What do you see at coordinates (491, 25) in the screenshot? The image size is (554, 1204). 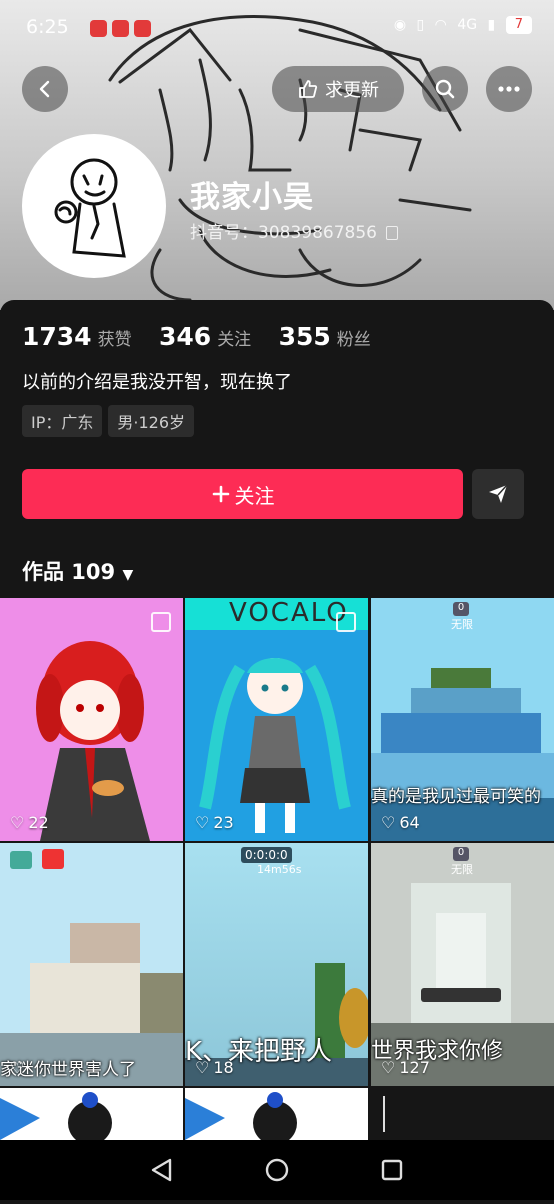 I see `signal-icon: ▮` at bounding box center [491, 25].